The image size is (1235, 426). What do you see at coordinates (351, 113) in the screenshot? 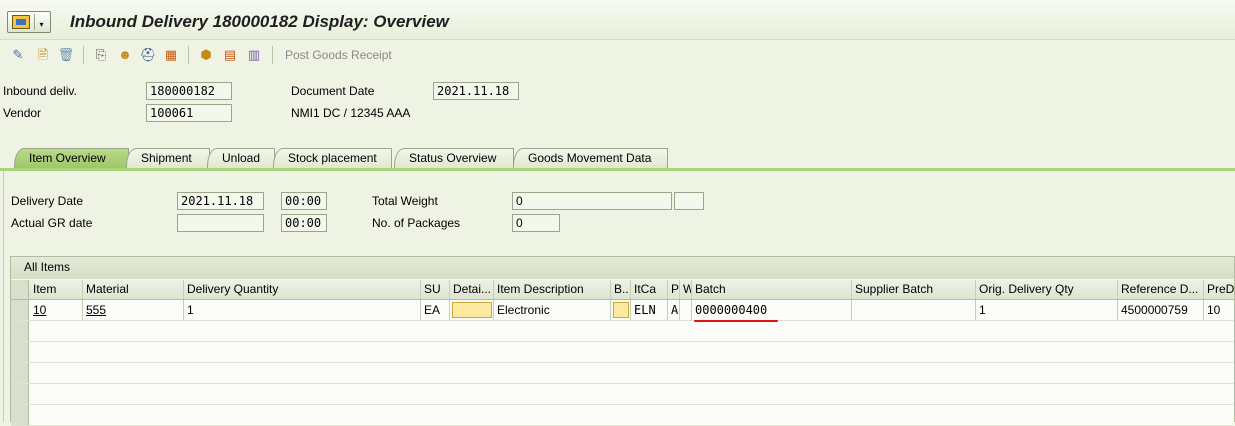
I see `vendor-description: NMI1 DC / 12345 AAA` at bounding box center [351, 113].